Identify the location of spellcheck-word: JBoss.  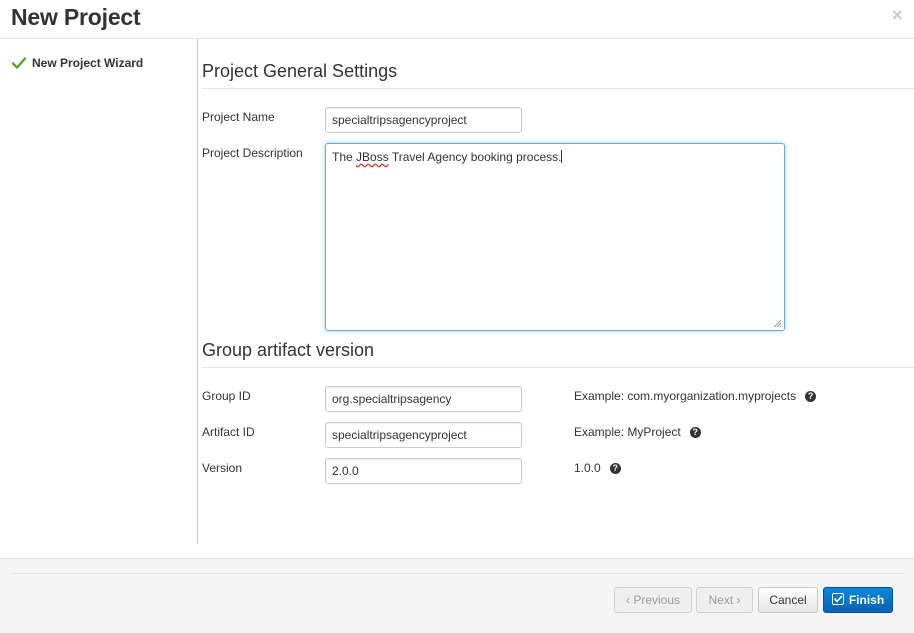
(372, 157).